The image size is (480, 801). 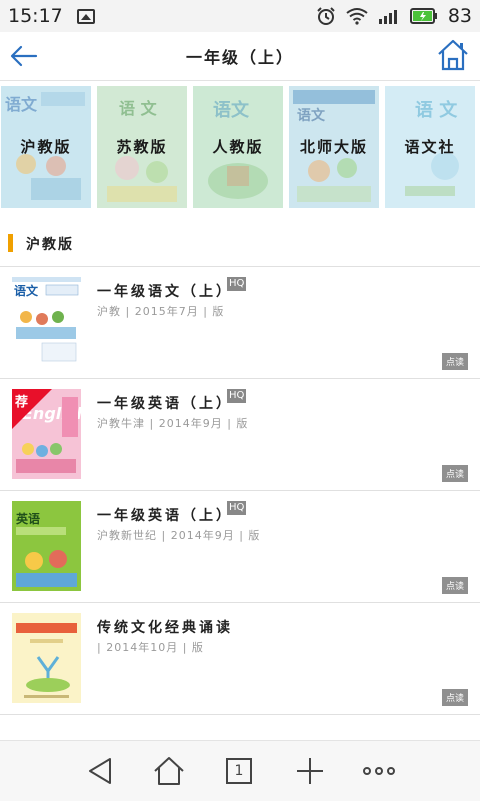 I want to click on book-title: 传统文化经典诵读, so click(x=165, y=628).